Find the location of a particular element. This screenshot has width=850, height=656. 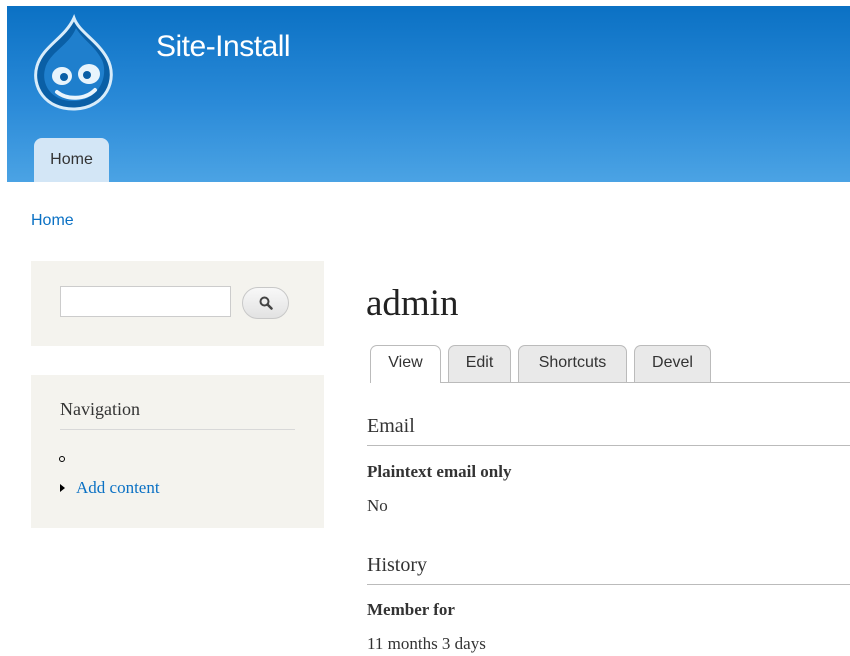

site-name: Site-Install is located at coordinates (223, 47).